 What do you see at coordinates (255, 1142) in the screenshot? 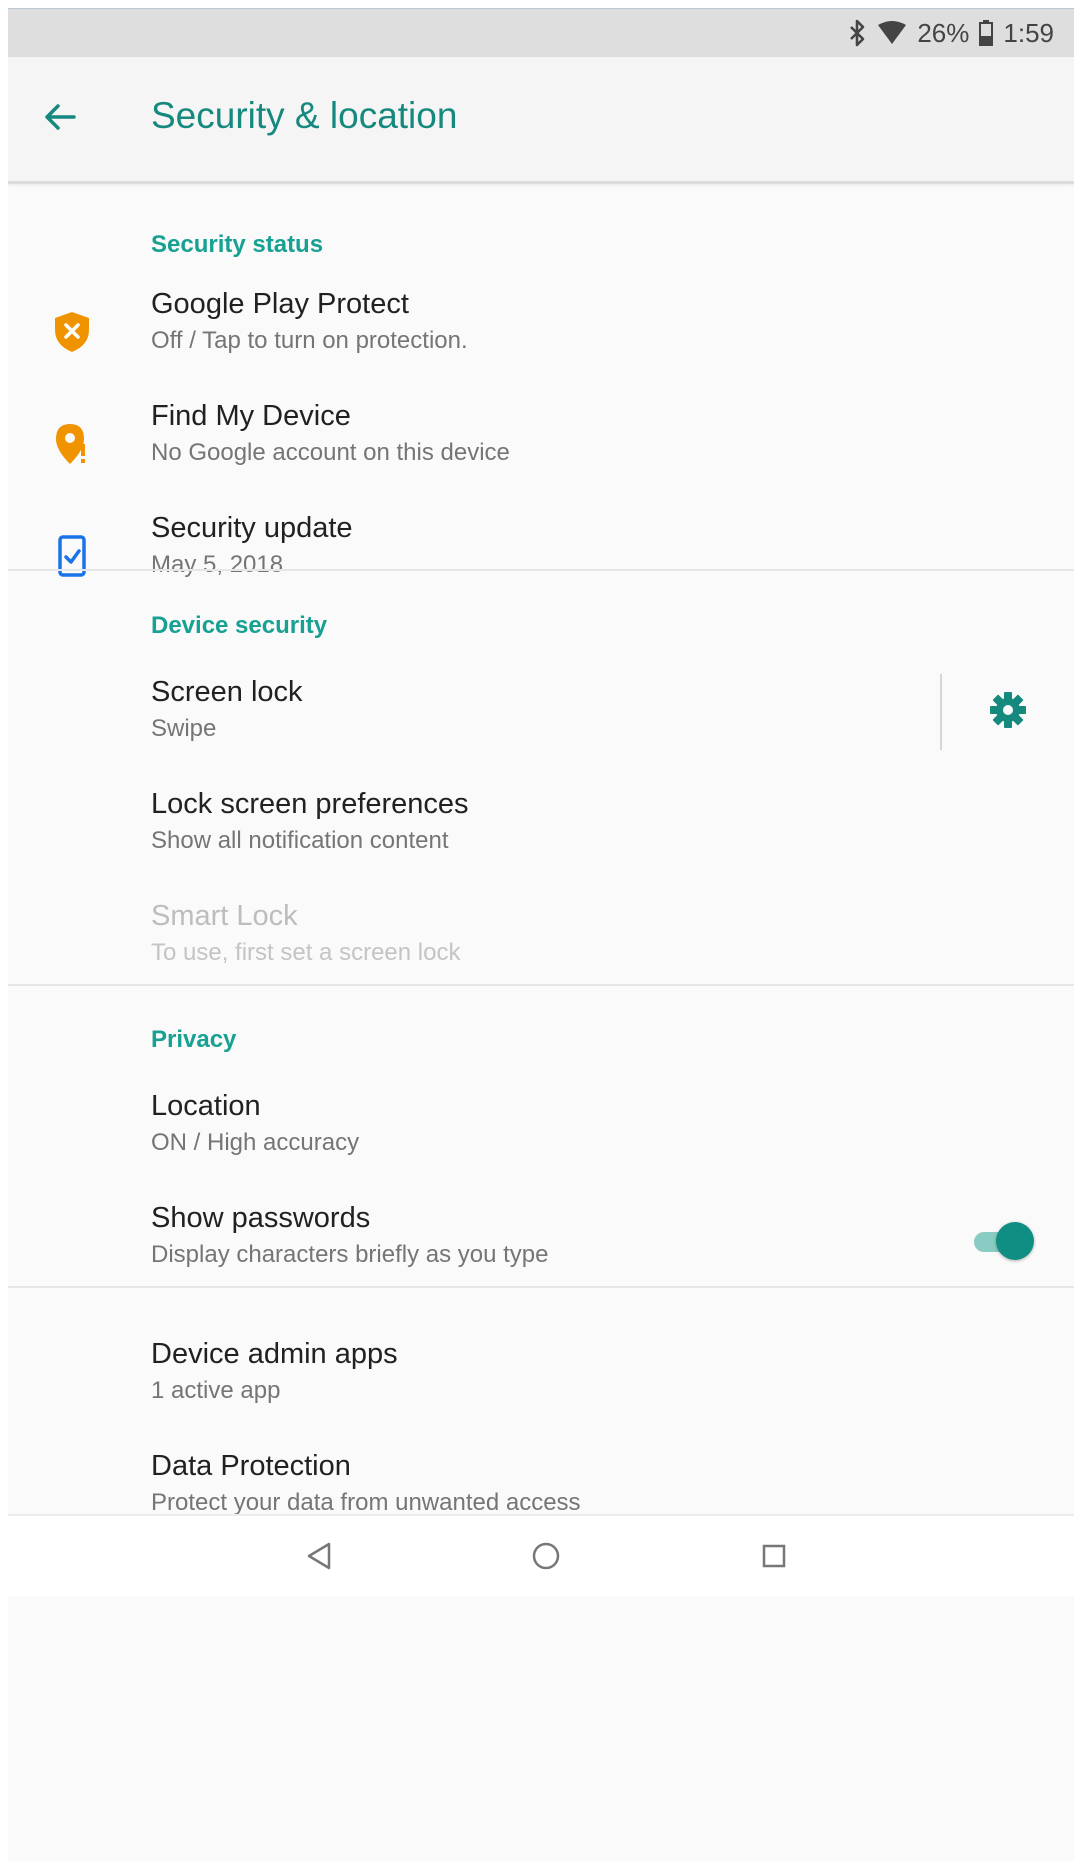
I see `pref-summary: ON / High accuracy` at bounding box center [255, 1142].